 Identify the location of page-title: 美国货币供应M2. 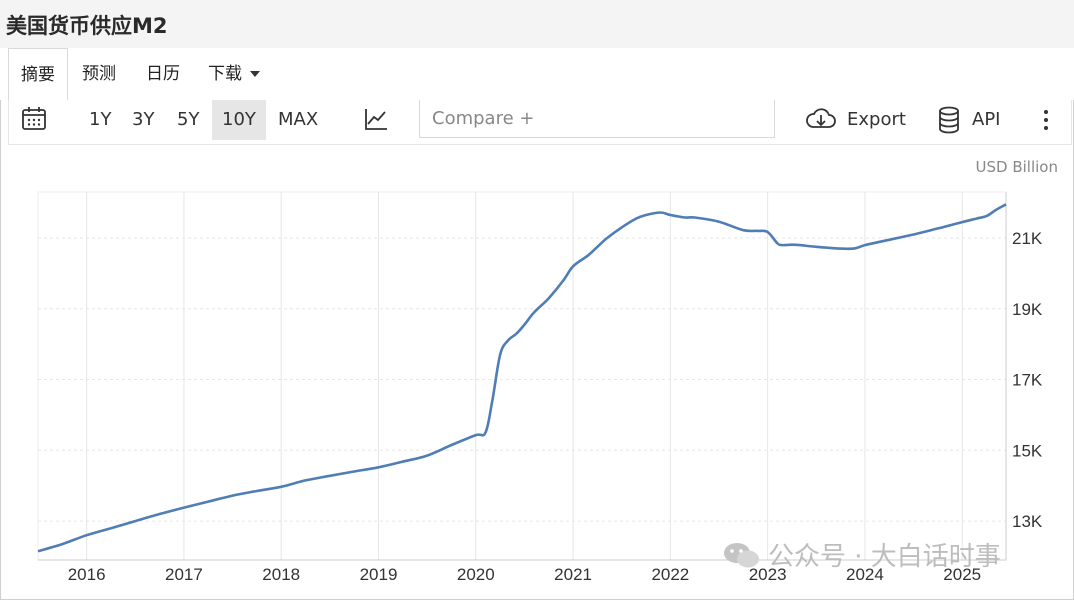
(87, 26).